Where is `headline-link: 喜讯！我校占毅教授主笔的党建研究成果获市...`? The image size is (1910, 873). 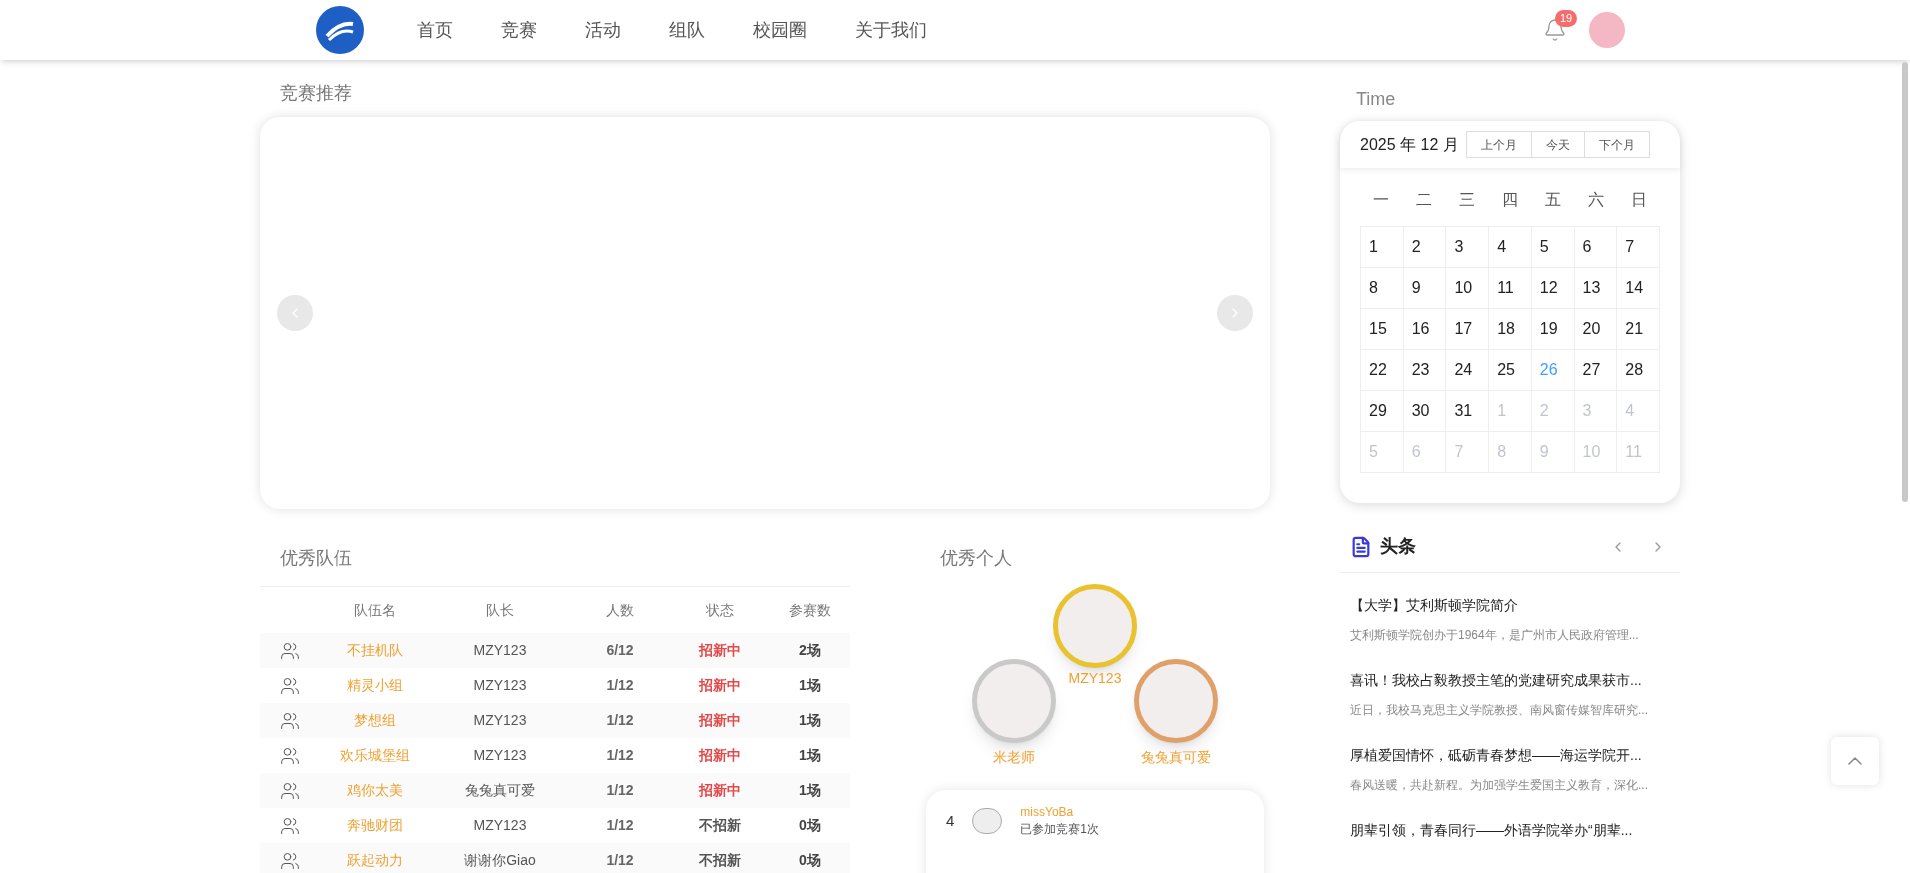 headline-link: 喜讯！我校占毅教授主笔的党建研究成果获市... is located at coordinates (1510, 680).